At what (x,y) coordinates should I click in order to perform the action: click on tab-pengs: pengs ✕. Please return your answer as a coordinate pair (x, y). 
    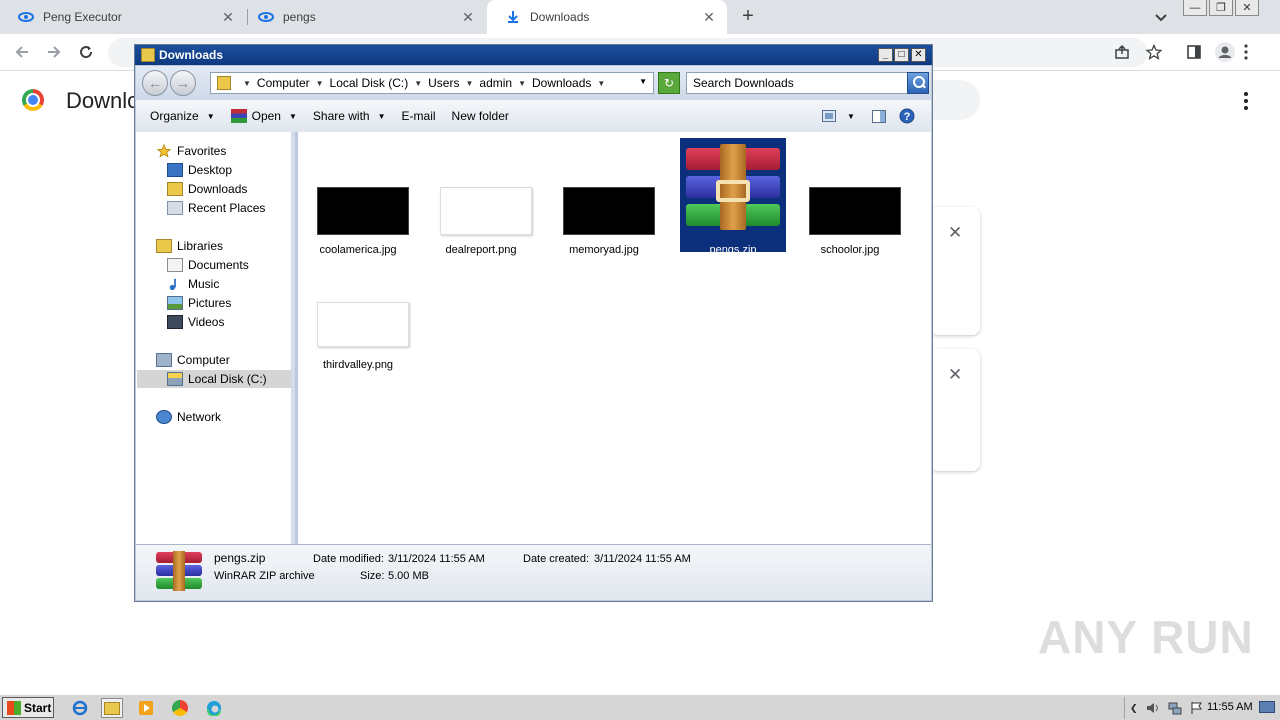
    Looking at the image, I should click on (363, 17).